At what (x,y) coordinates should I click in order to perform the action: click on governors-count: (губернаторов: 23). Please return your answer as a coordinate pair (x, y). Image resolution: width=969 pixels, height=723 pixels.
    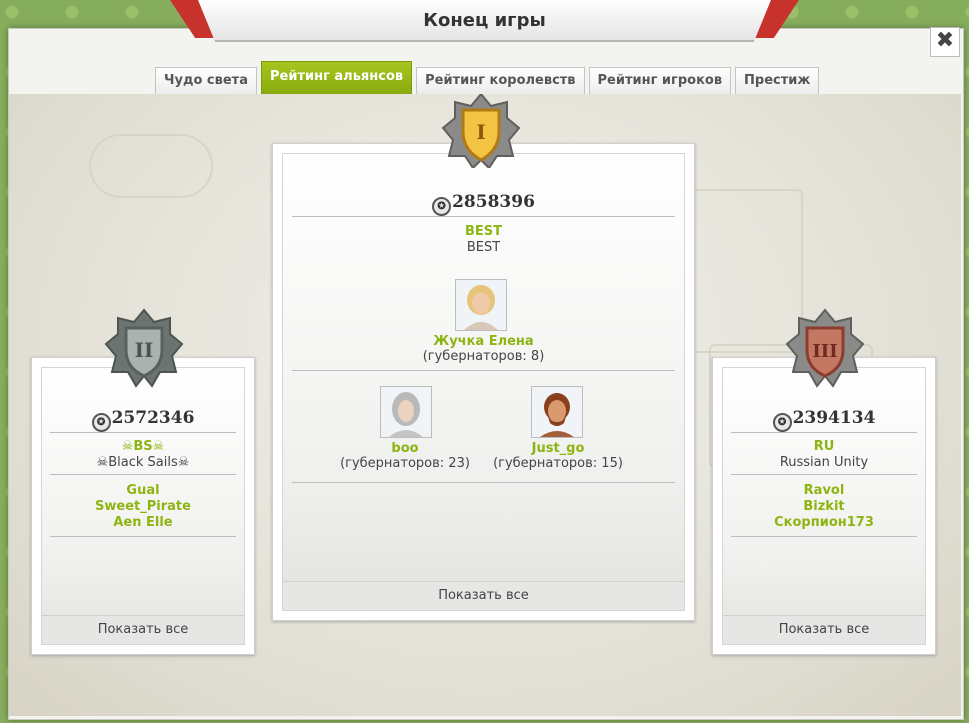
    Looking at the image, I should click on (405, 463).